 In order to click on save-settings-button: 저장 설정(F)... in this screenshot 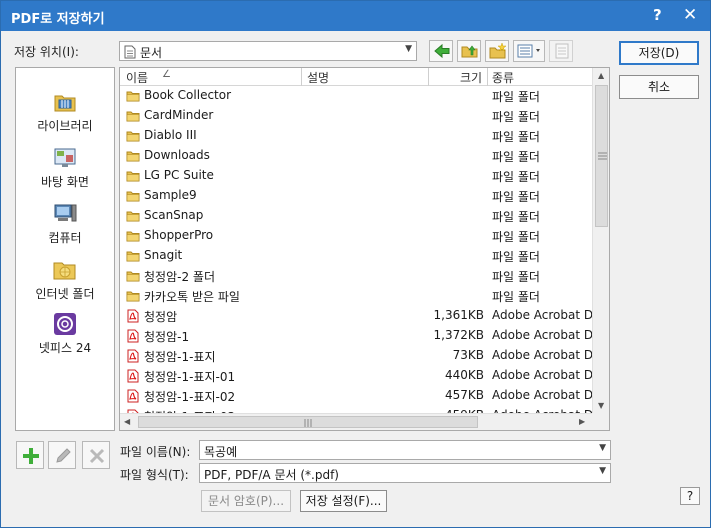, I will do `click(343, 501)`.